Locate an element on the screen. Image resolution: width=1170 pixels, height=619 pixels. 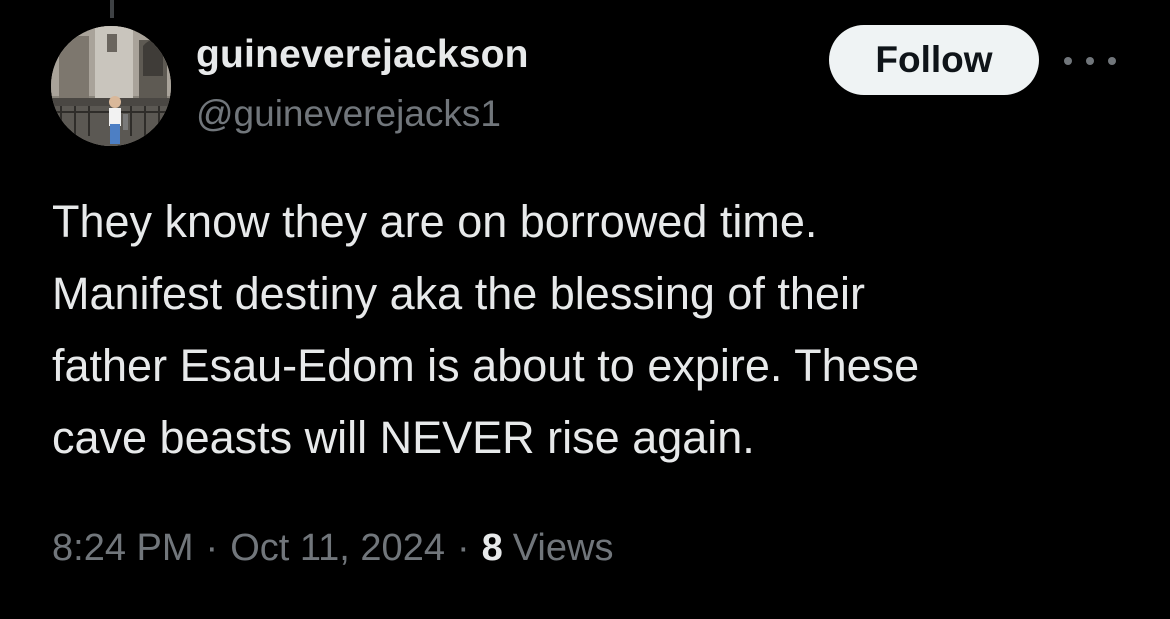
tweet-line: They know they are on borrowed time. is located at coordinates (435, 221).